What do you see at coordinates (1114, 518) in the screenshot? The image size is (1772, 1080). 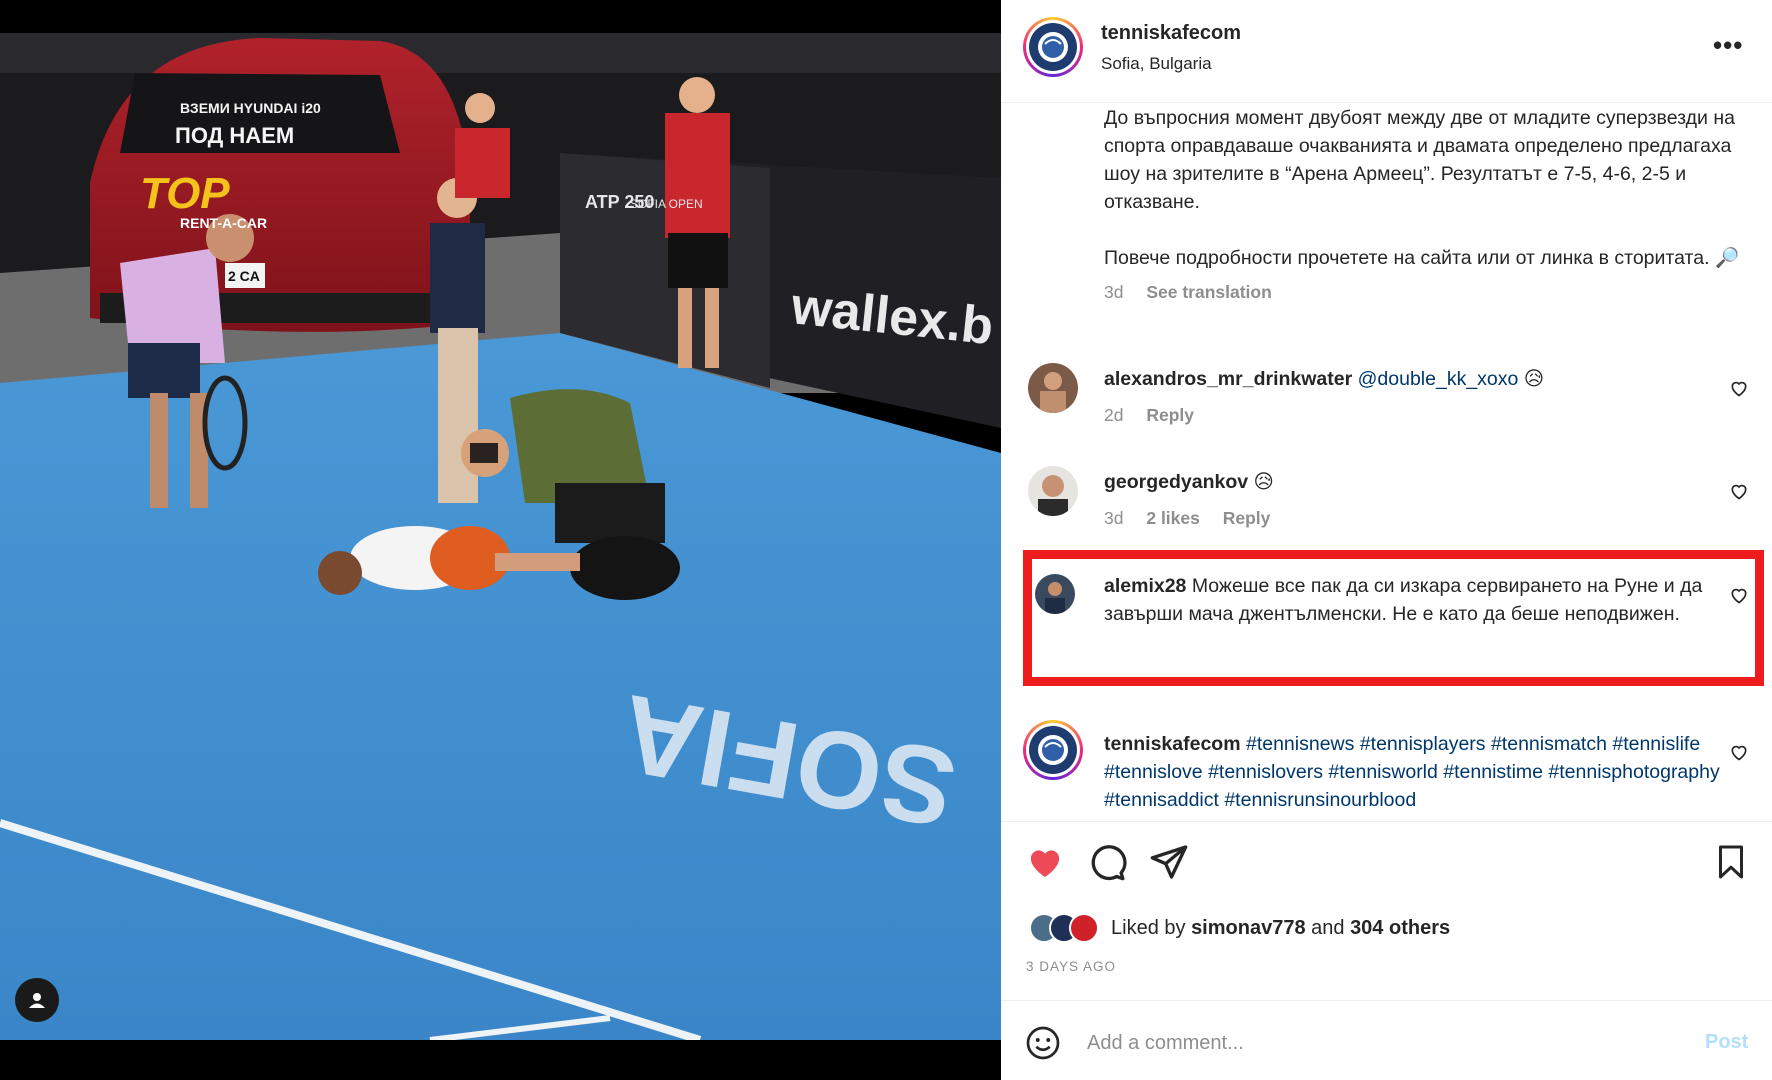 I see `comment-age: 3d` at bounding box center [1114, 518].